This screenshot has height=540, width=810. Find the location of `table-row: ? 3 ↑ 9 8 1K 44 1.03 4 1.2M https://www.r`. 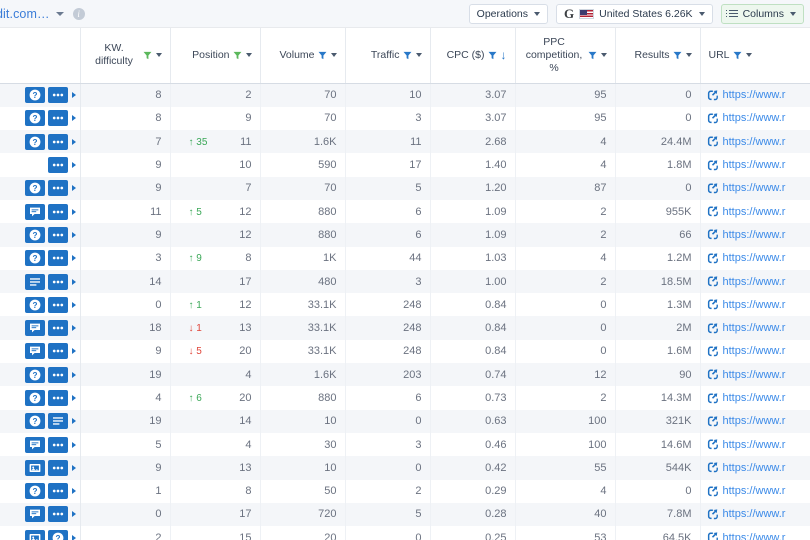

table-row: ? 3 ↑ 9 8 1K 44 1.03 4 1.2M https://www.r is located at coordinates (405, 258).